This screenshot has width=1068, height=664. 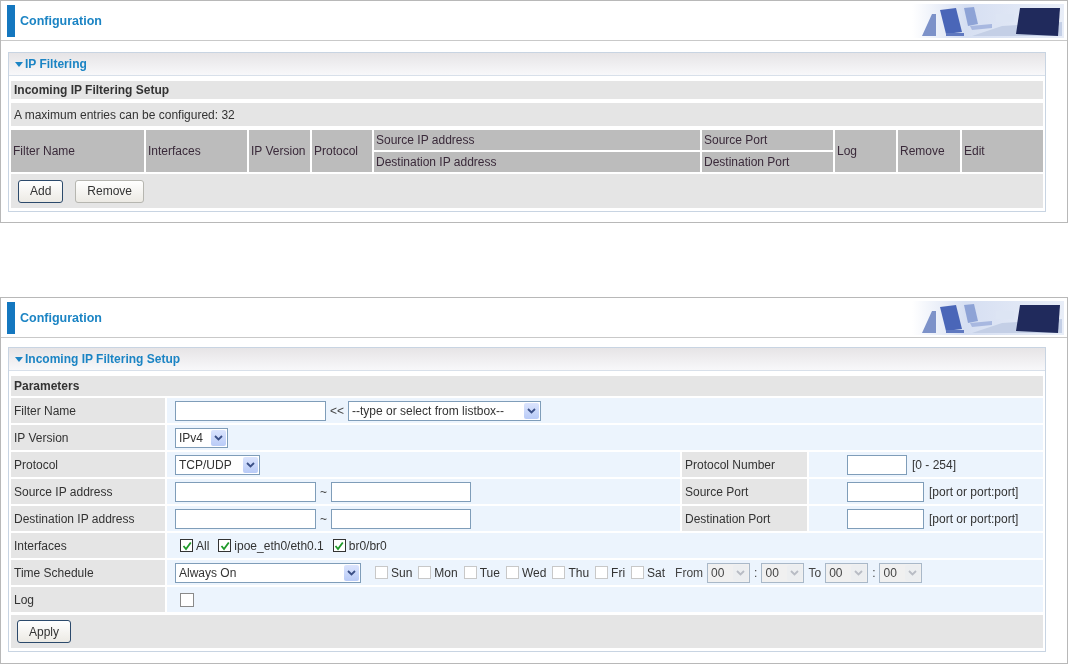 I want to click on field-hint: [0 - 254], so click(x=934, y=464).